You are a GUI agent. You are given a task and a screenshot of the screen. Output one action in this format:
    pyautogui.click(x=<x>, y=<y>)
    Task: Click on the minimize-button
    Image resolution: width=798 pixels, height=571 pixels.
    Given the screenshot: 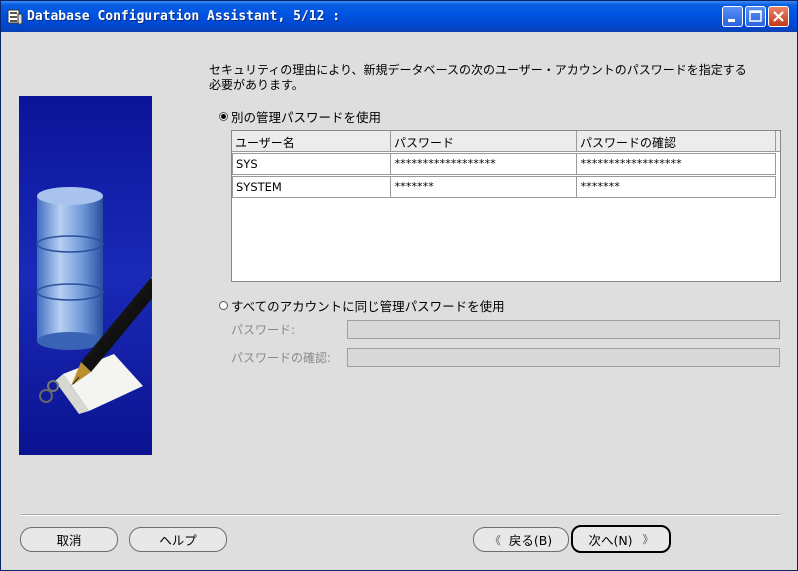 What is the action you would take?
    pyautogui.click(x=732, y=16)
    